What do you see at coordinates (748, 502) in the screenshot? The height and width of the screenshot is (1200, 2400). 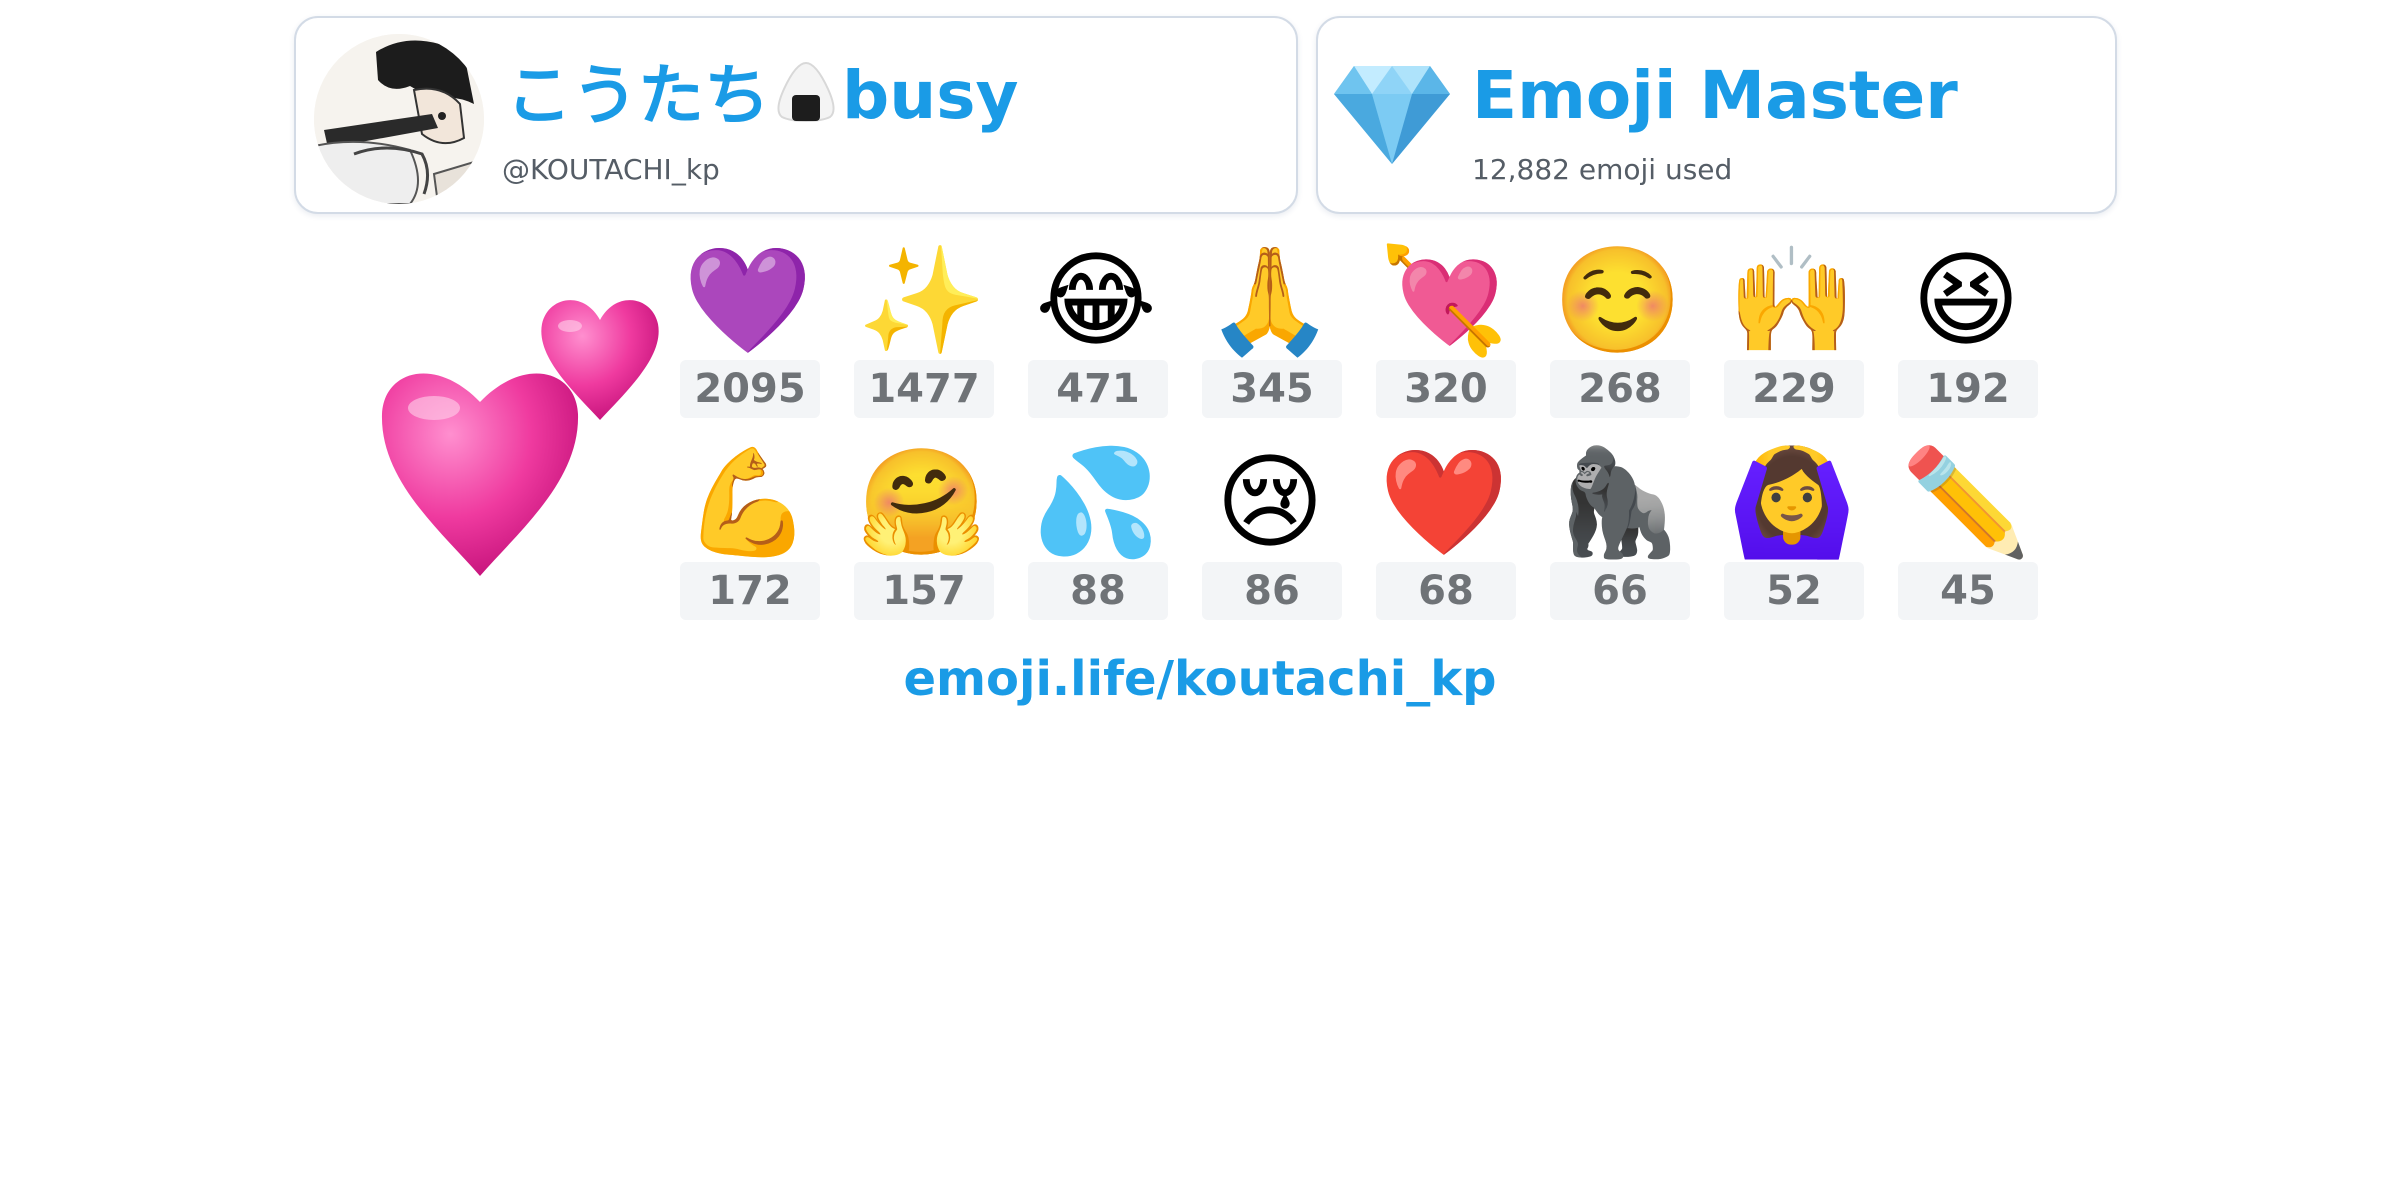 I see `flexed-biceps-icon: 💪` at bounding box center [748, 502].